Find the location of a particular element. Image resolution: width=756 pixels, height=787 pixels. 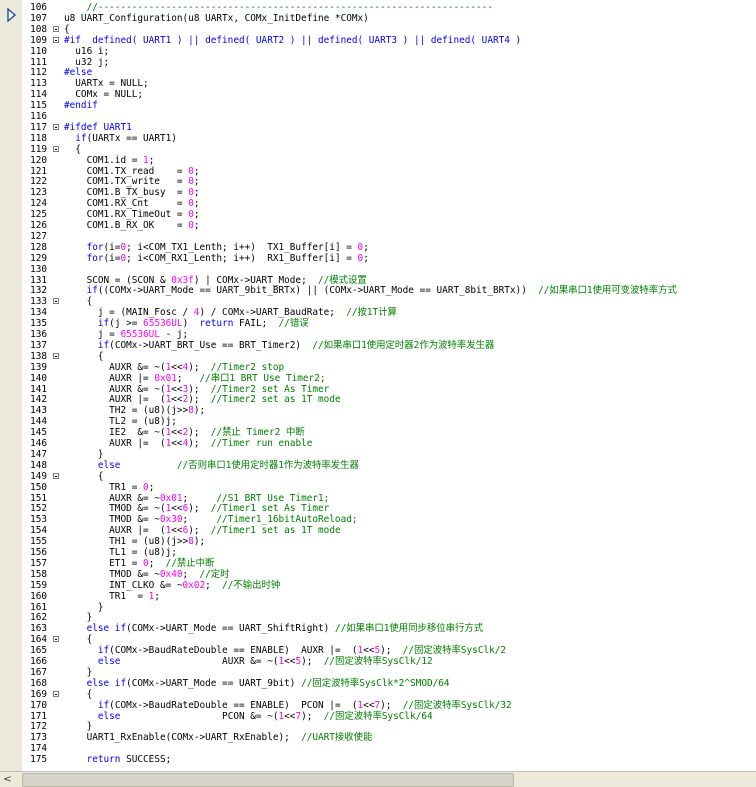

code-line: 135 if(j >= 65536UL) return FAIL; //错误 is located at coordinates (378, 323).